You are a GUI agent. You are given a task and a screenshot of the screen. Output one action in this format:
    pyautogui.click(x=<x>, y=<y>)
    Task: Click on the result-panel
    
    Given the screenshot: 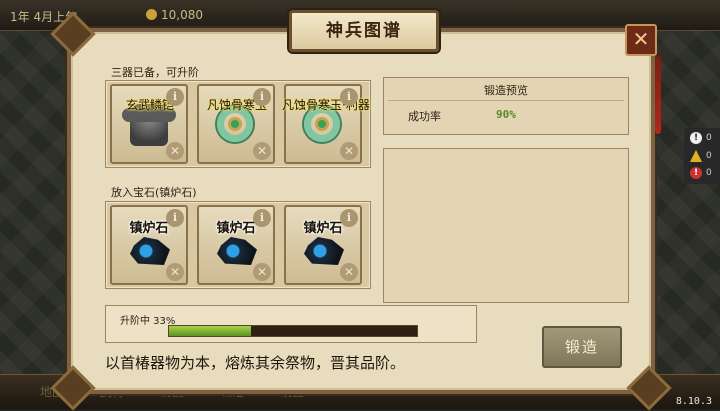 What is the action you would take?
    pyautogui.click(x=506, y=225)
    